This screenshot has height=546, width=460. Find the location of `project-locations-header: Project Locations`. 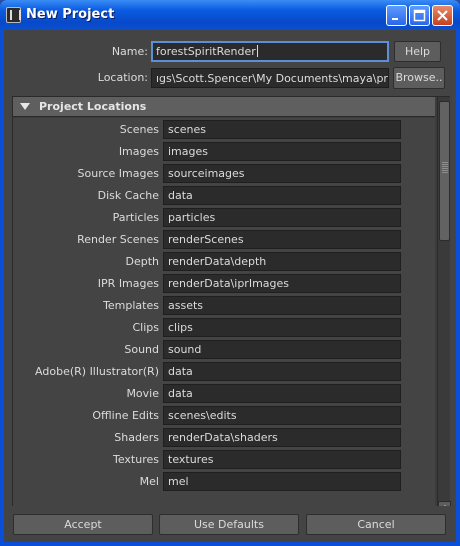

project-locations-header: Project Locations is located at coordinates (224, 107).